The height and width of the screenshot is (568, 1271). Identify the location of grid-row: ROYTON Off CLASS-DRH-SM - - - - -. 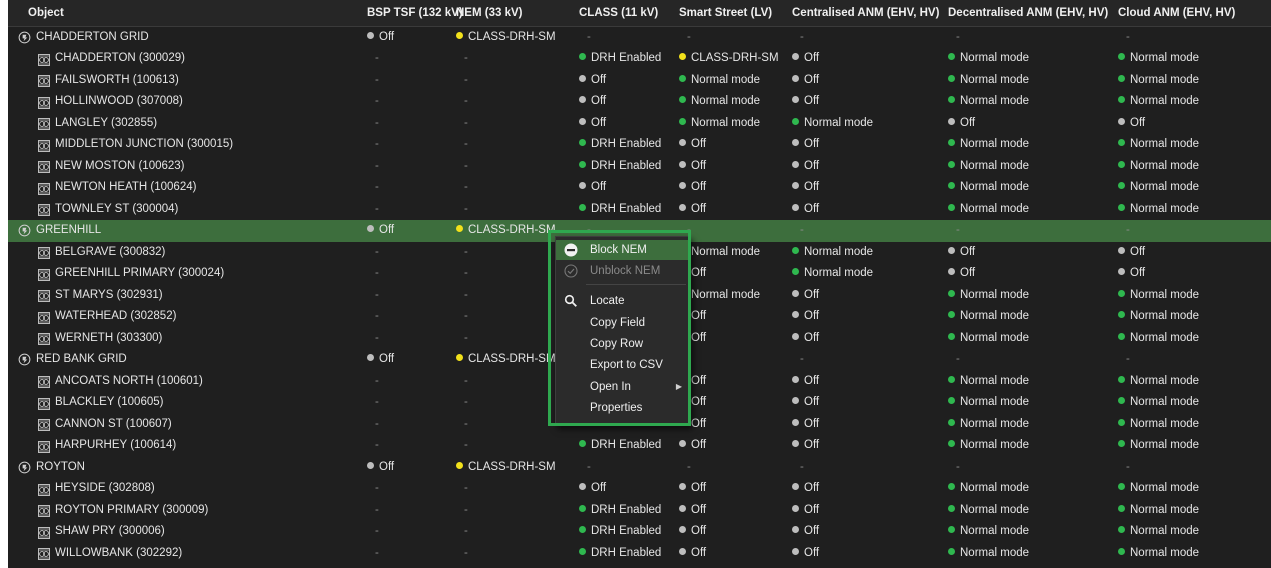
(639, 468).